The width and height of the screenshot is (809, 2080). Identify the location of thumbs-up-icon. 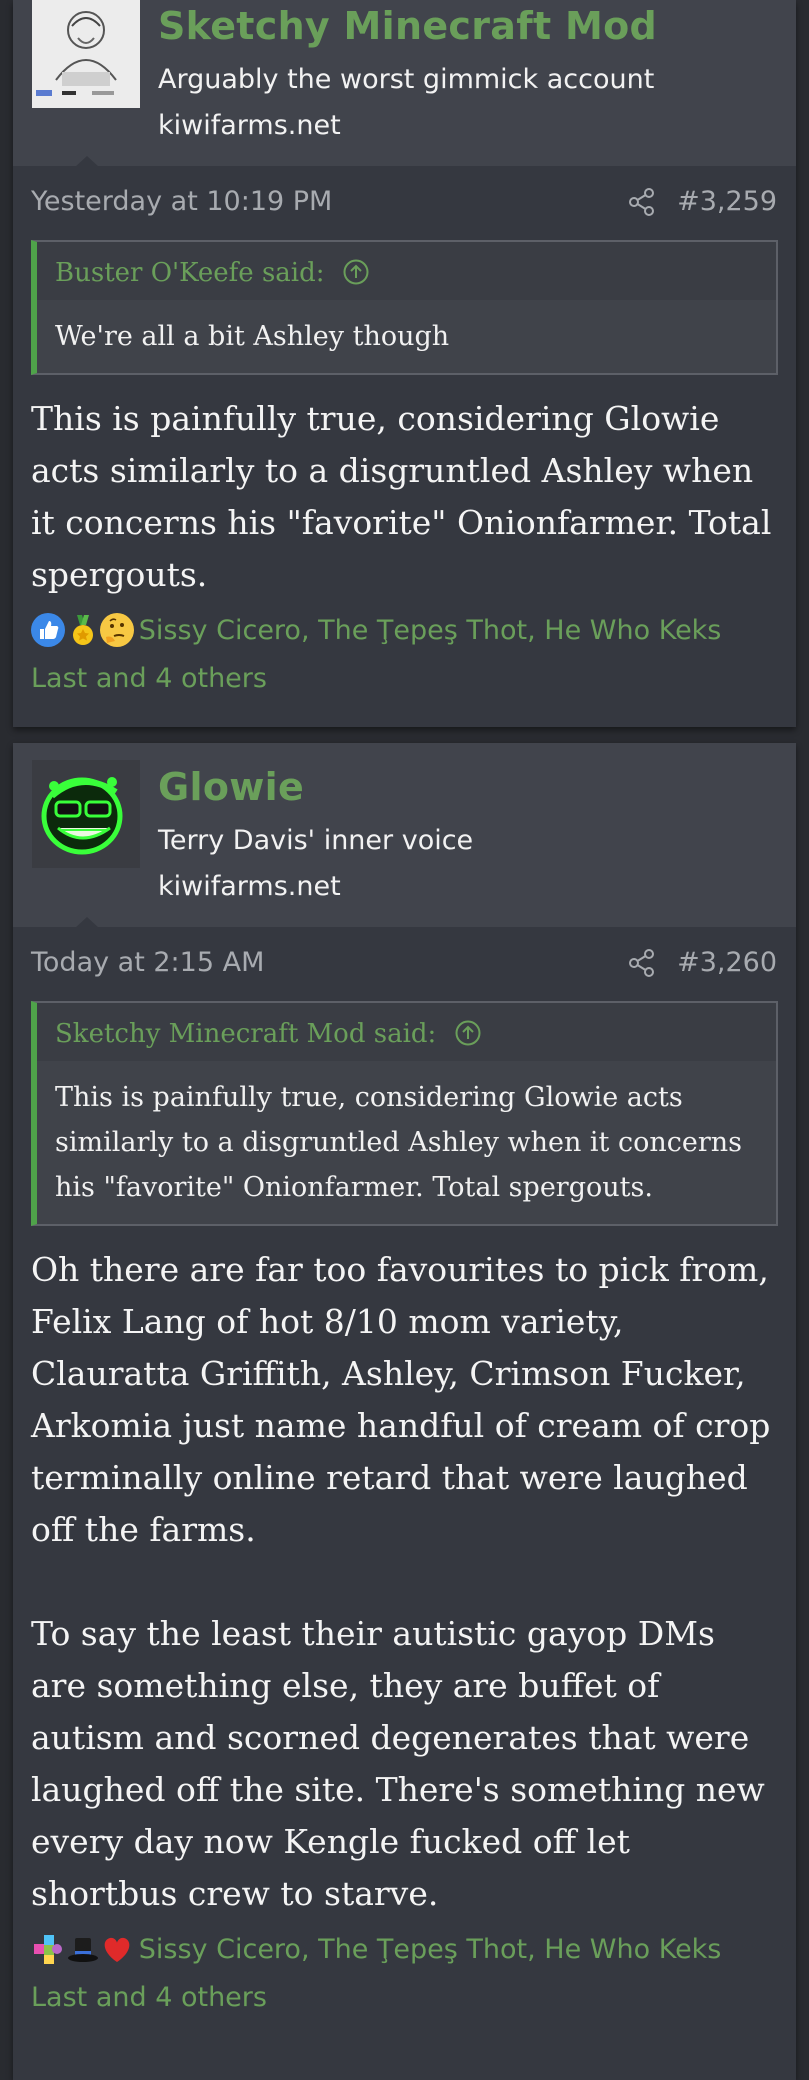
(48, 630).